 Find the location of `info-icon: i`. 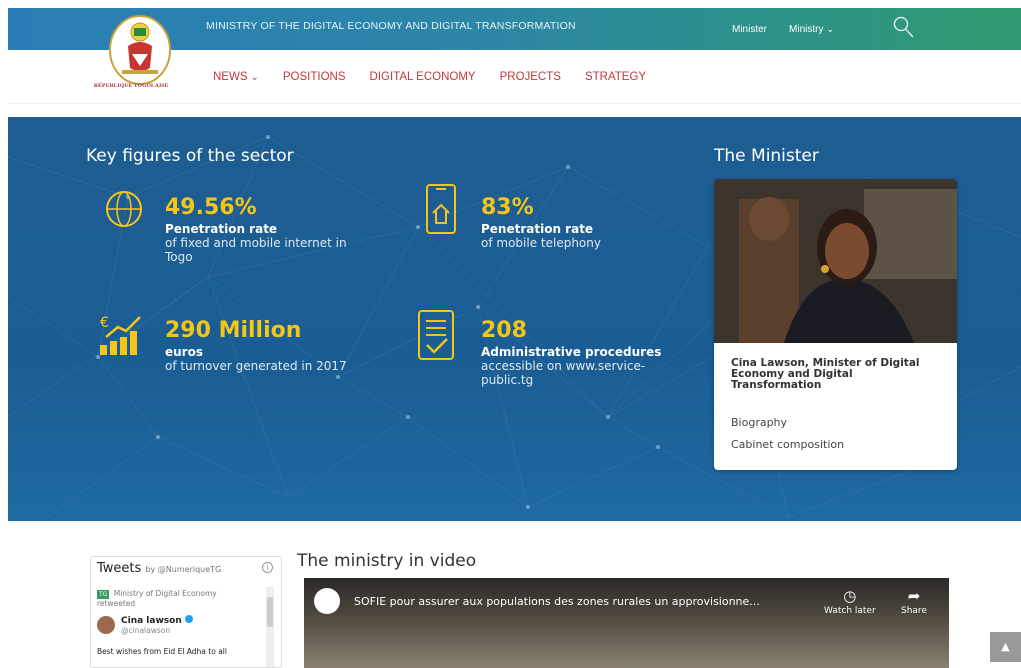

info-icon: i is located at coordinates (267, 567).